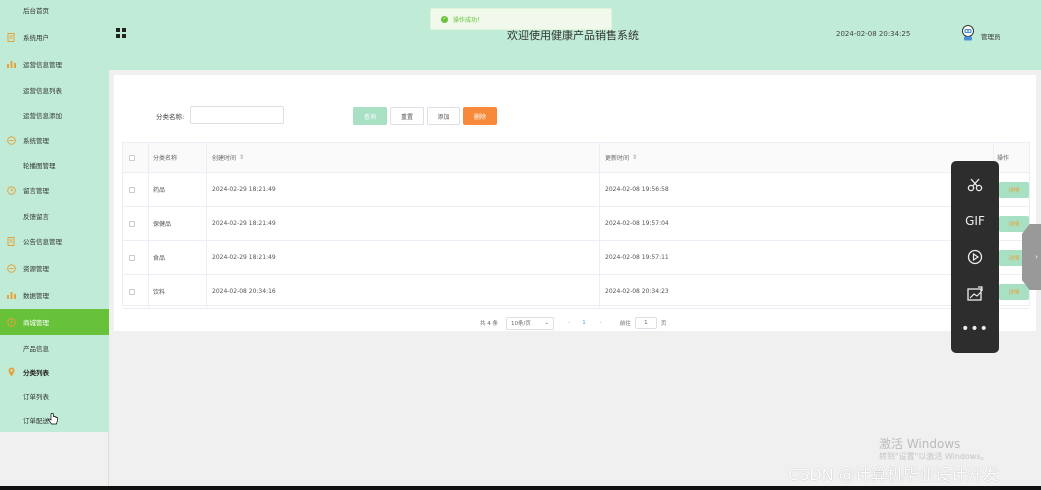  I want to click on sidebar-footer, so click(54, 459).